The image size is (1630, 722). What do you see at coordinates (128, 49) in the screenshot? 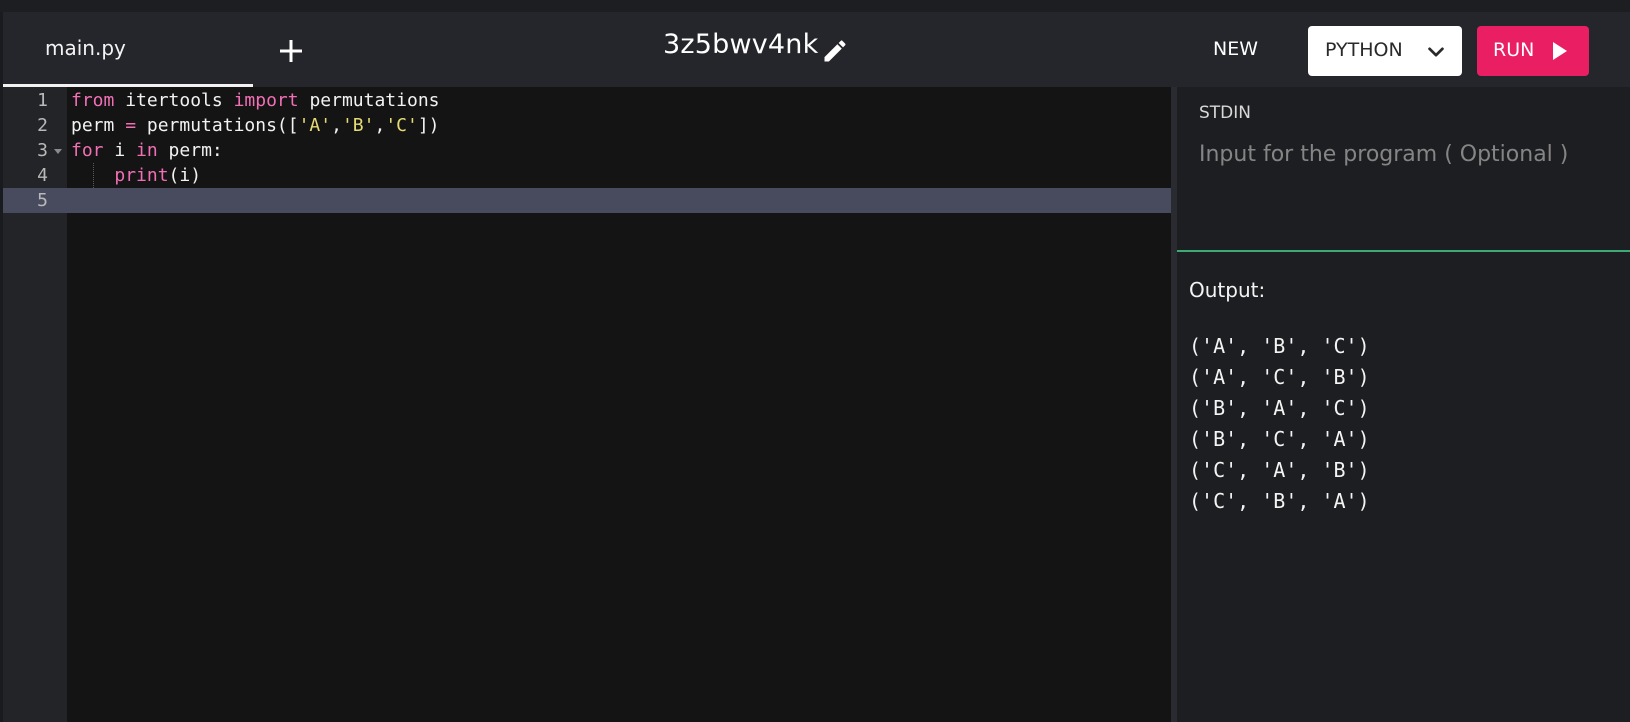
I see `tab-main-py: main.py` at bounding box center [128, 49].